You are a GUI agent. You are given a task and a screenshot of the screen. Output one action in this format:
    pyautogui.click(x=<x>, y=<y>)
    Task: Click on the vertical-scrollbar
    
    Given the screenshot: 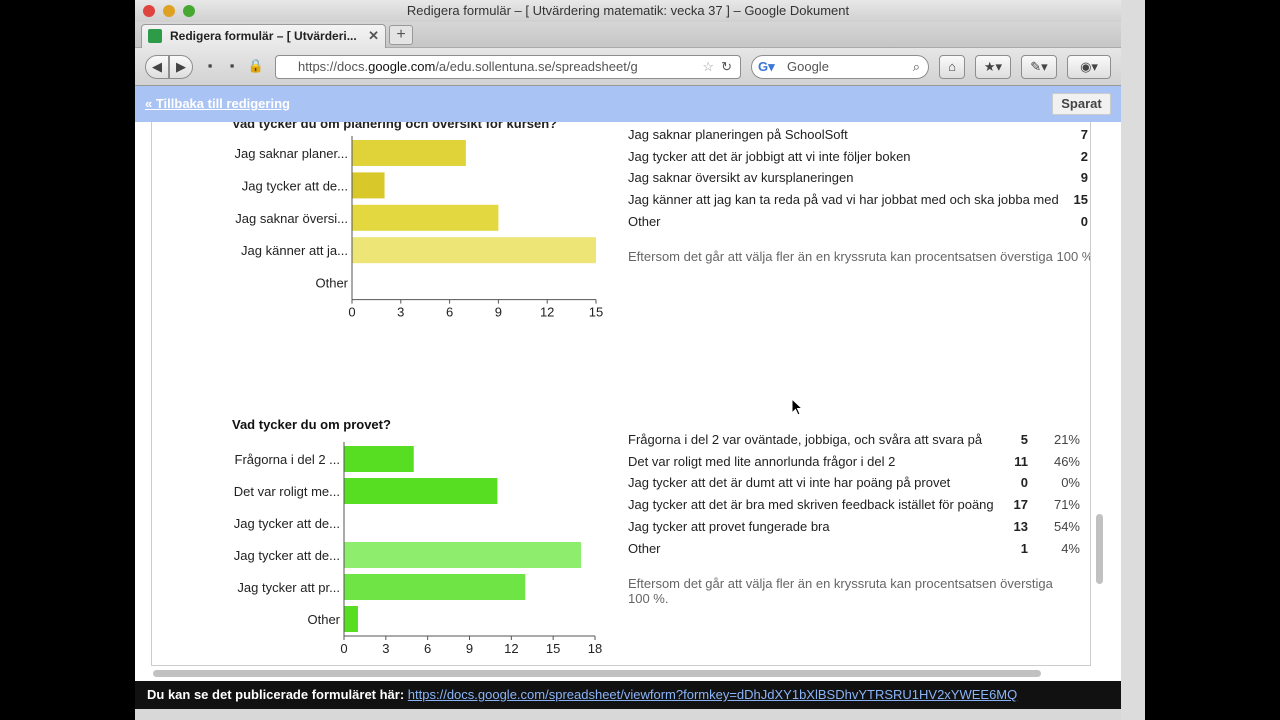 What is the action you would take?
    pyautogui.click(x=1099, y=394)
    